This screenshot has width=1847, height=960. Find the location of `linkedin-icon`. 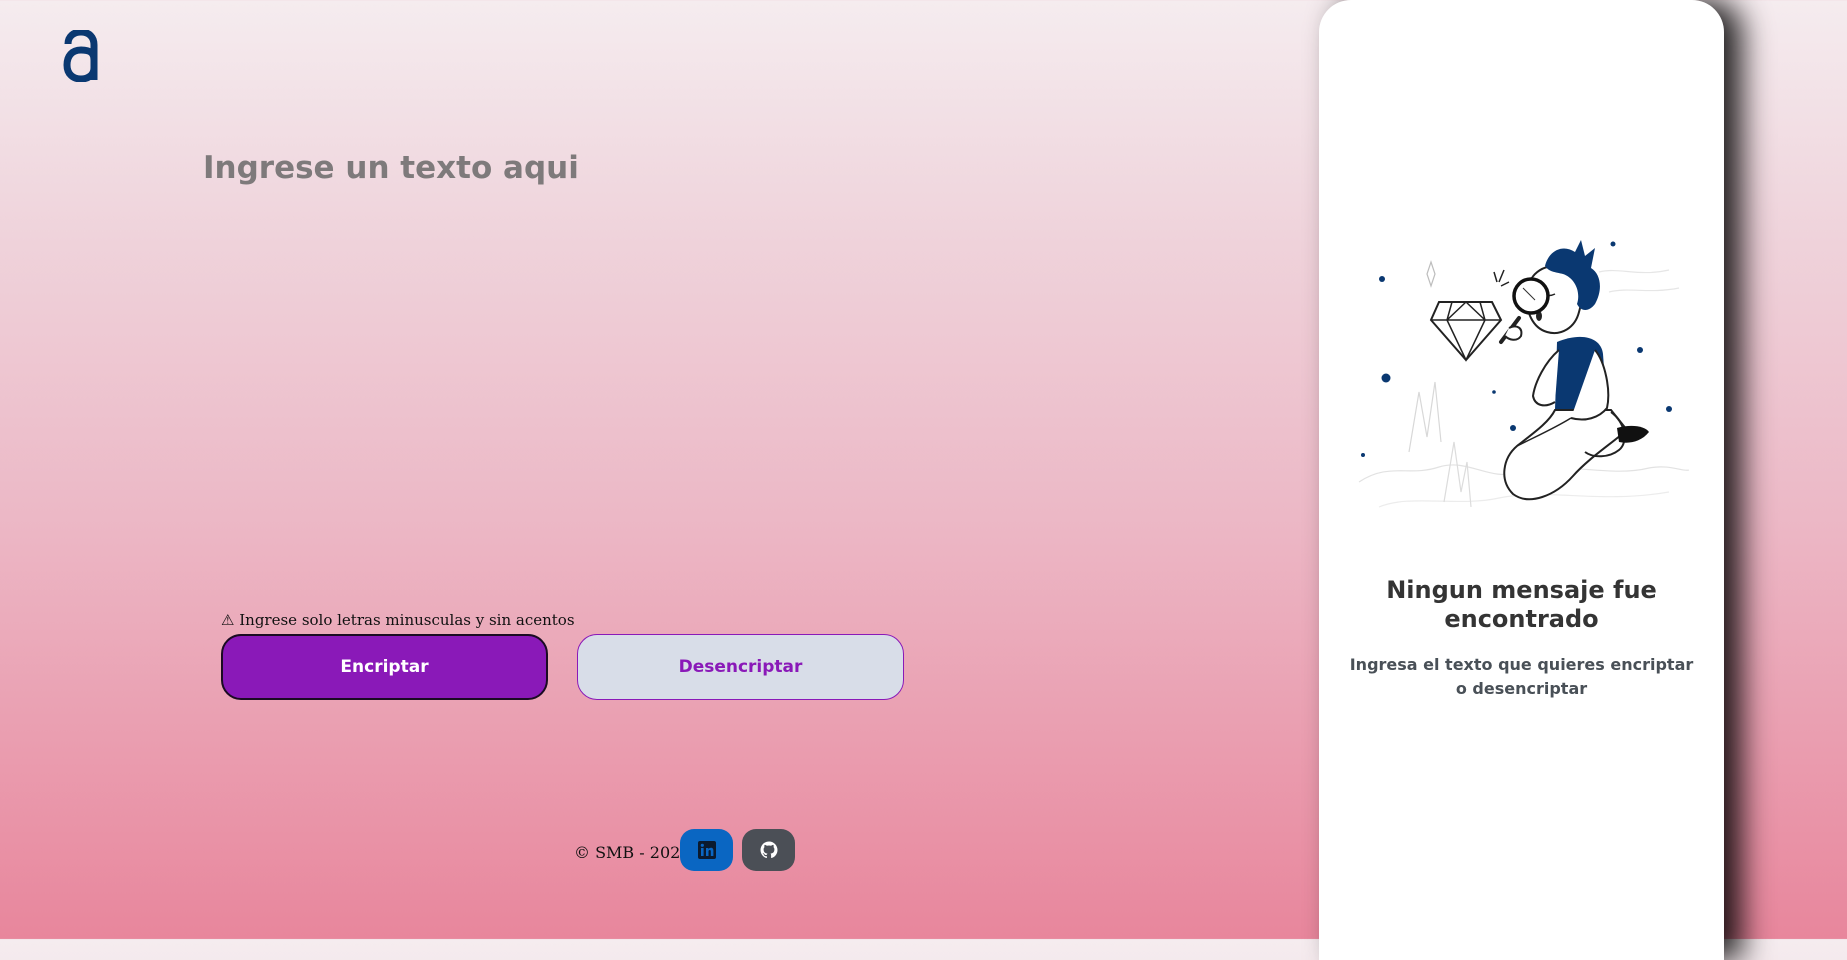

linkedin-icon is located at coordinates (706, 850).